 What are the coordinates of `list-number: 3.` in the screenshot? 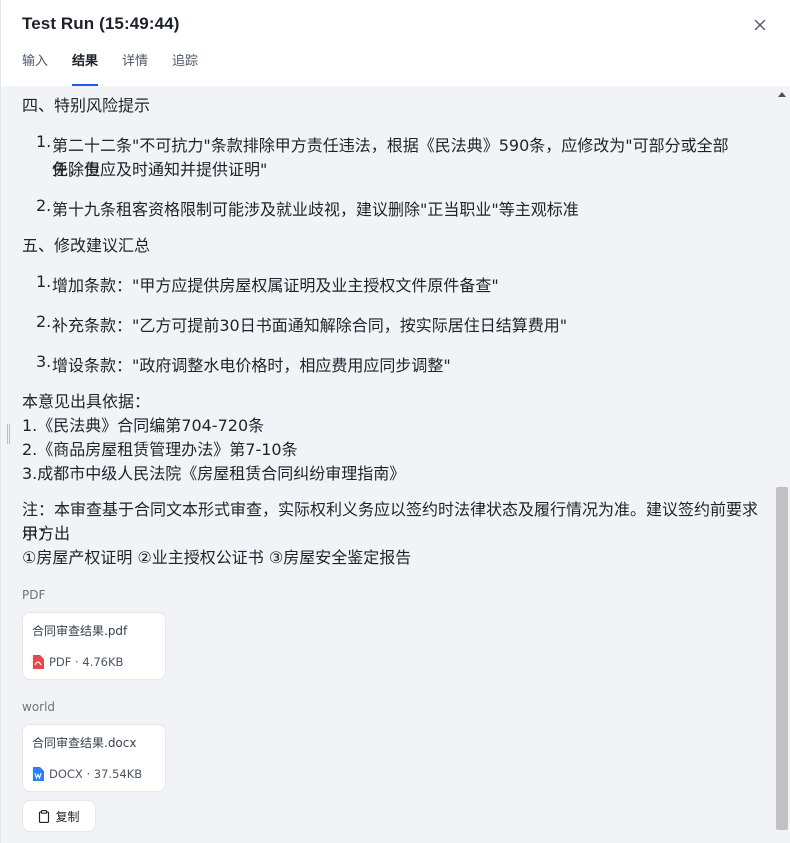 It's located at (44, 361).